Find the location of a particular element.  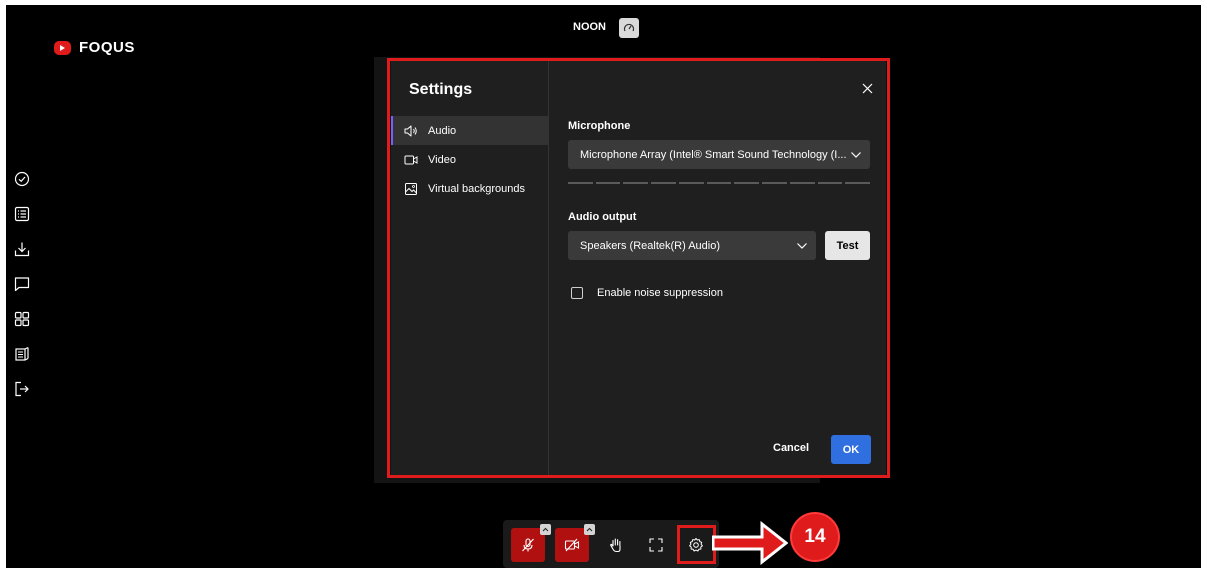

noise-suppression-row: Enable noise suppression is located at coordinates (647, 293).